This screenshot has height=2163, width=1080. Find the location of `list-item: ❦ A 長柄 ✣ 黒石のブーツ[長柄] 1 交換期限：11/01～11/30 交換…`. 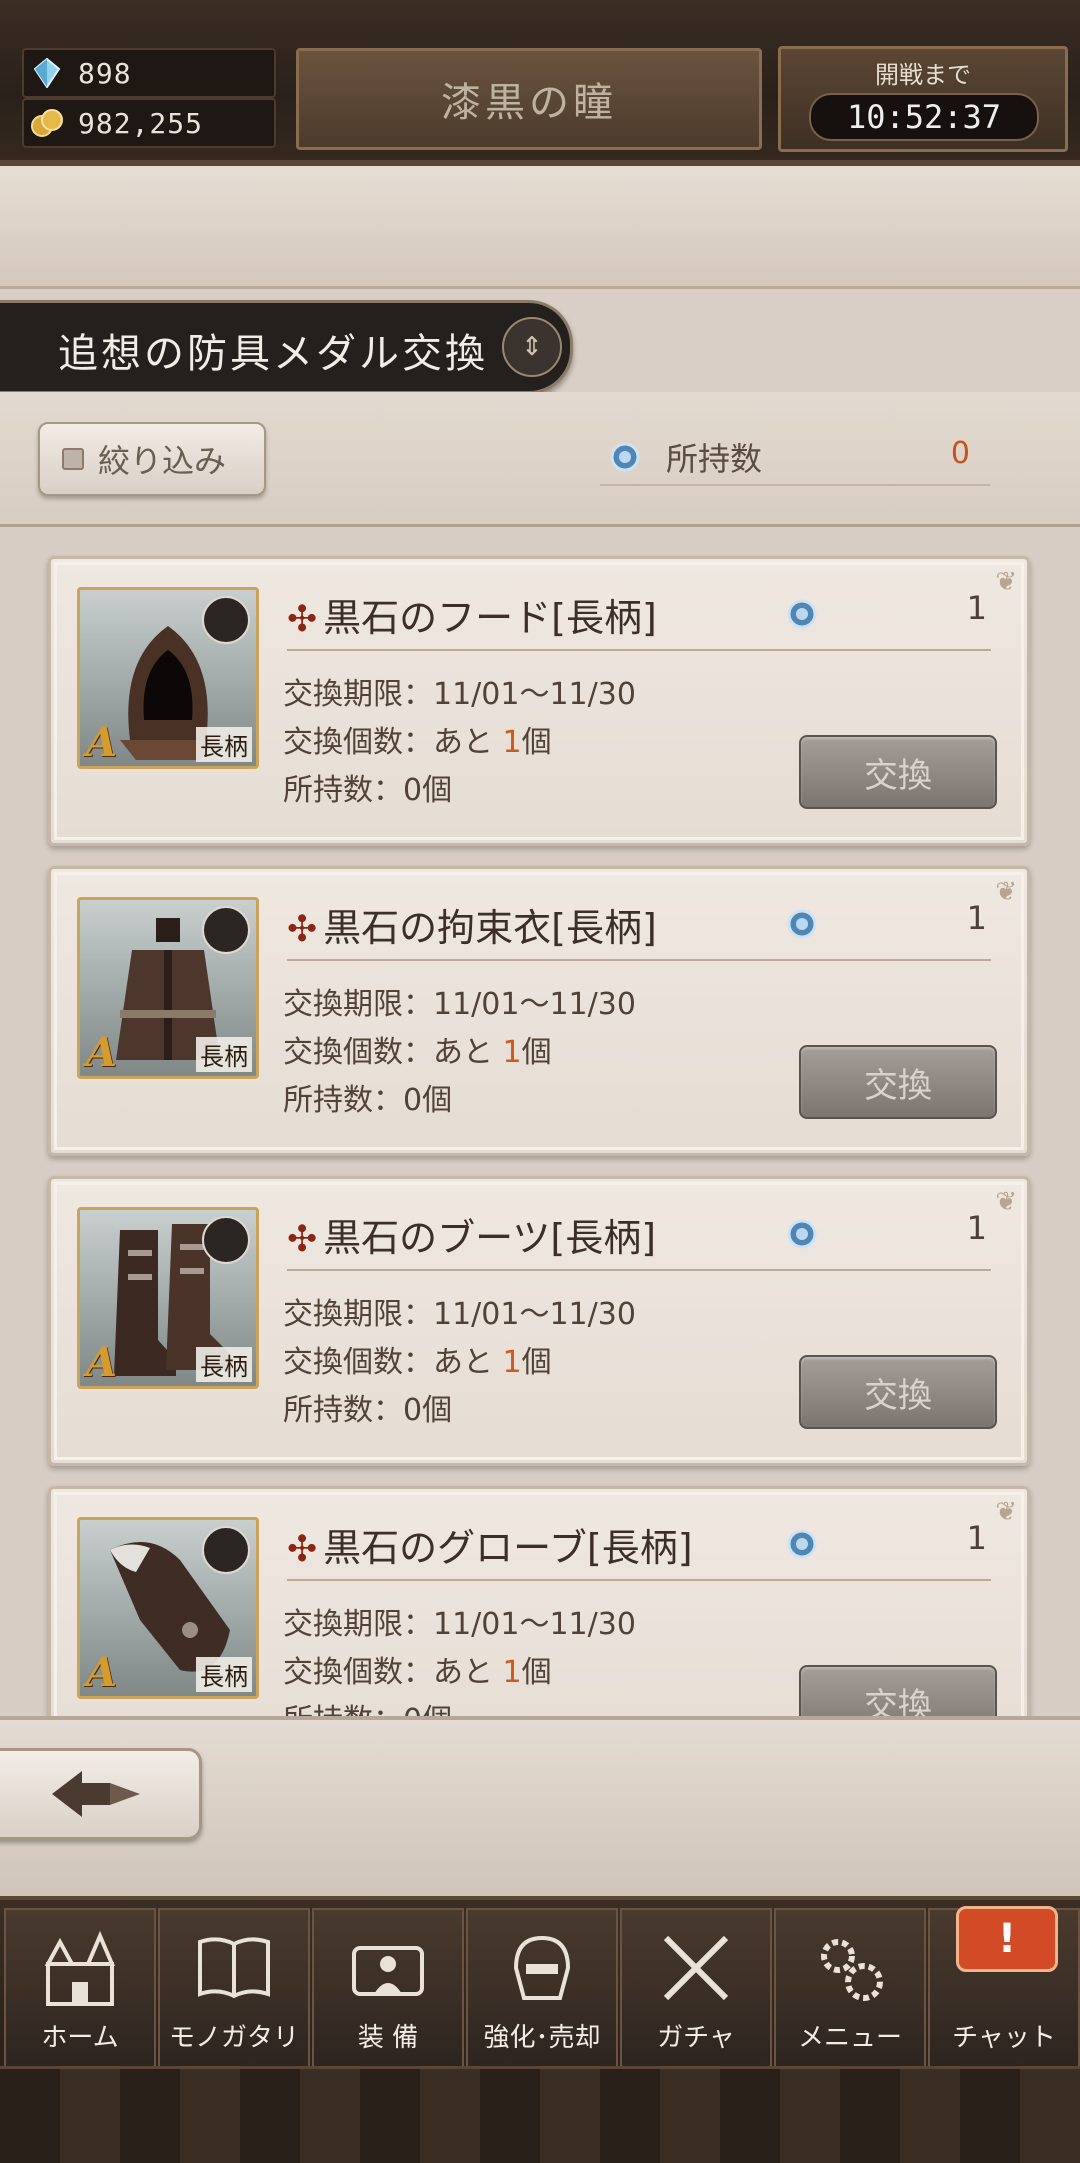

list-item: ❦ A 長柄 ✣ 黒石のブーツ[長柄] 1 交換期限：11/01～11/30 交換… is located at coordinates (539, 1321).